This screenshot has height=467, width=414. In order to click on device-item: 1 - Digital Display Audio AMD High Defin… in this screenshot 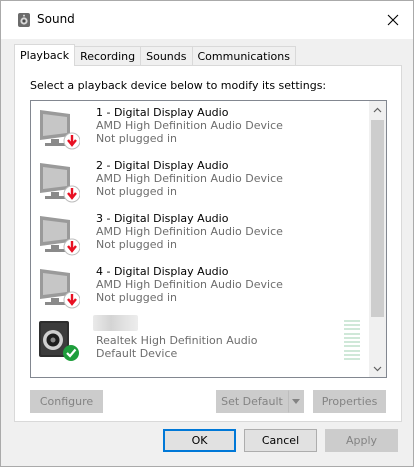, I will do `click(201, 127)`.